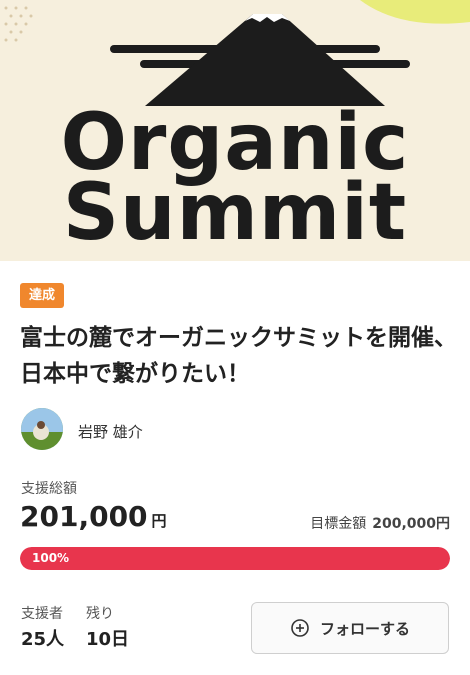  Describe the element at coordinates (108, 639) in the screenshot. I see `remaining-days: 10日` at that location.